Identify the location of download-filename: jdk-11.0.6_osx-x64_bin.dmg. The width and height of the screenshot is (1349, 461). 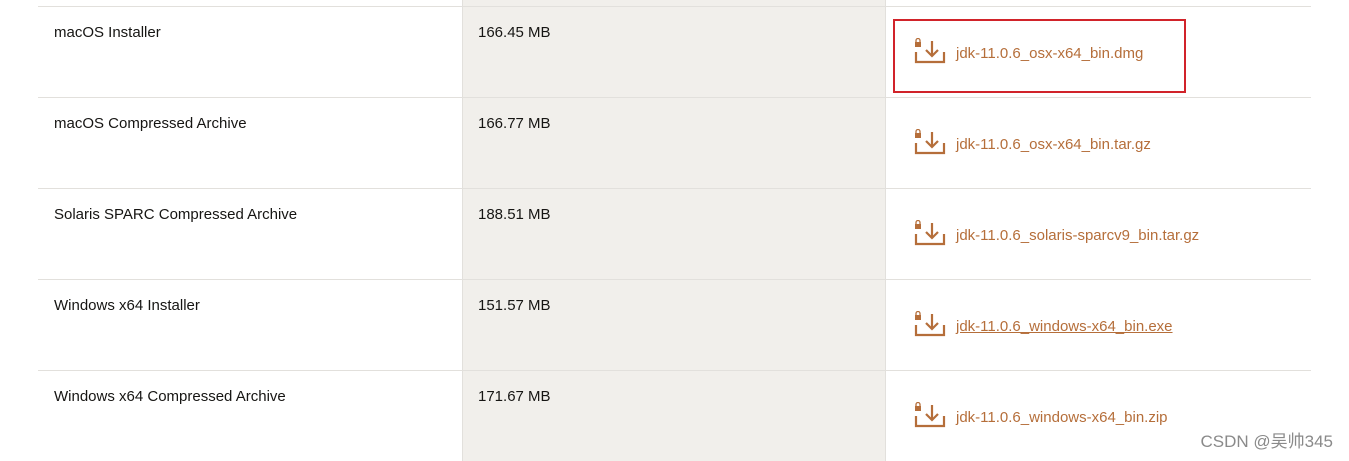
(1049, 53).